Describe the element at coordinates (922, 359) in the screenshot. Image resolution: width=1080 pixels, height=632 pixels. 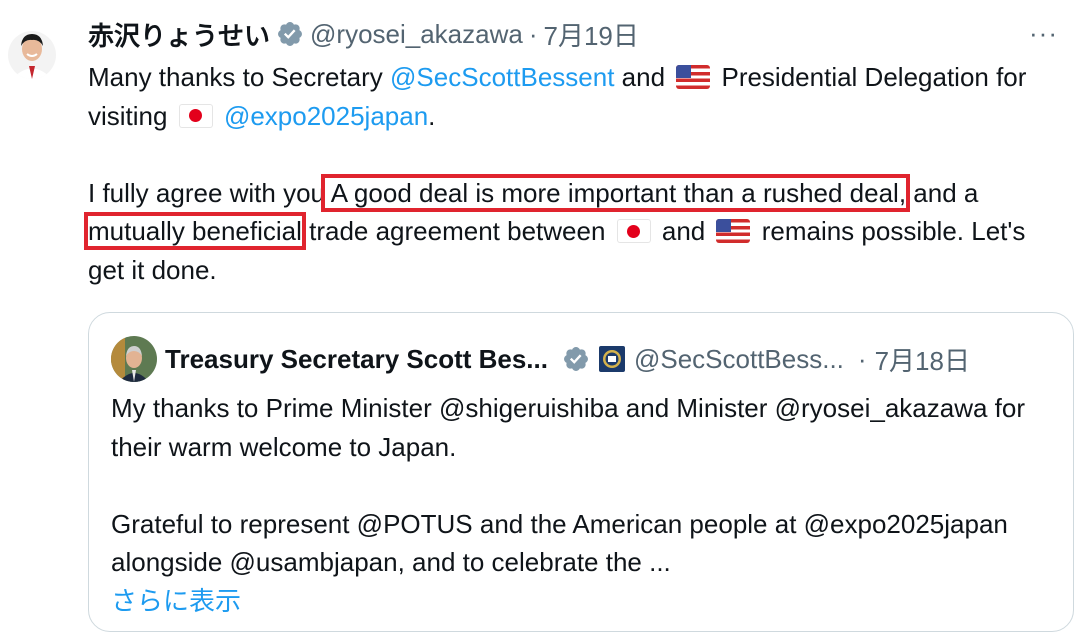
I see `quoted-tweet-date: 7月18日` at that location.